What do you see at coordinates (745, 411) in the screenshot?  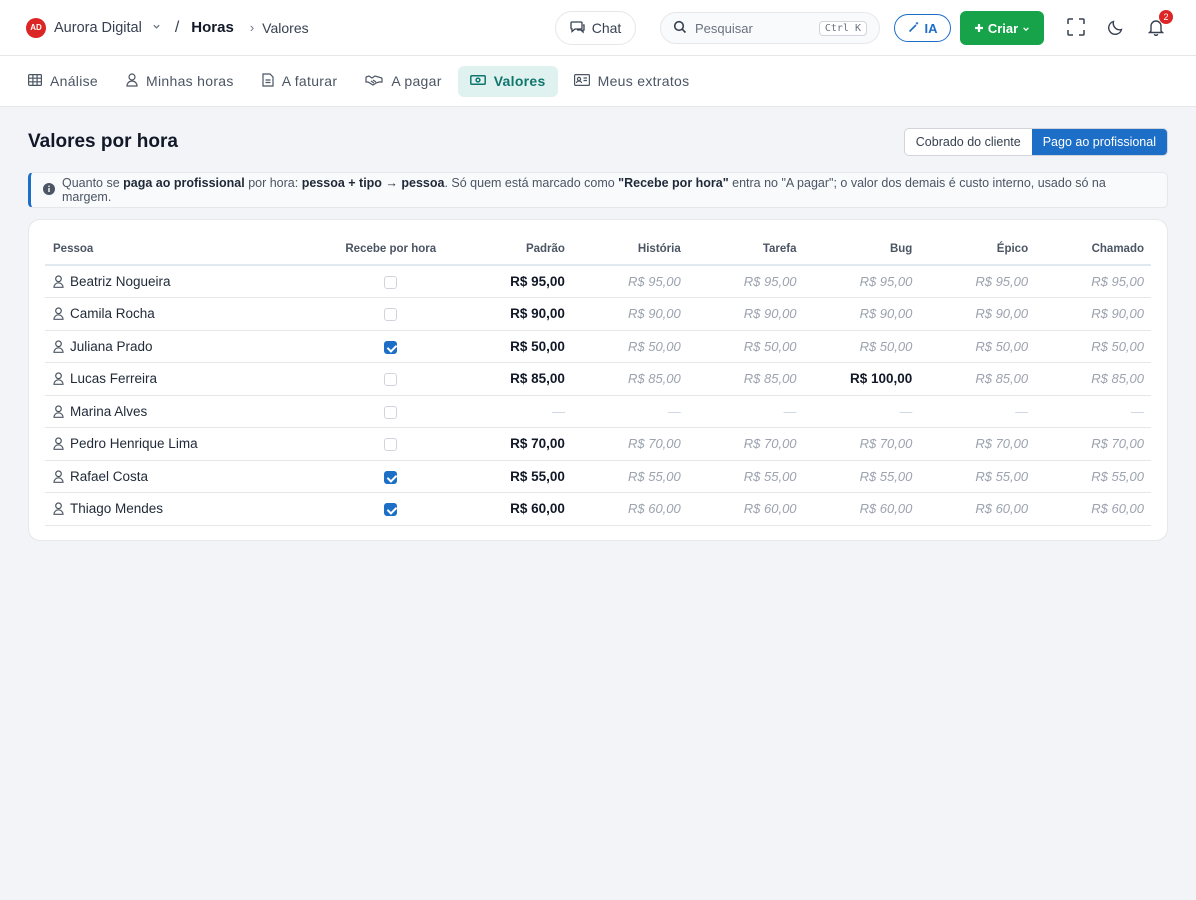 I see `rate-tarefa-cell: —` at bounding box center [745, 411].